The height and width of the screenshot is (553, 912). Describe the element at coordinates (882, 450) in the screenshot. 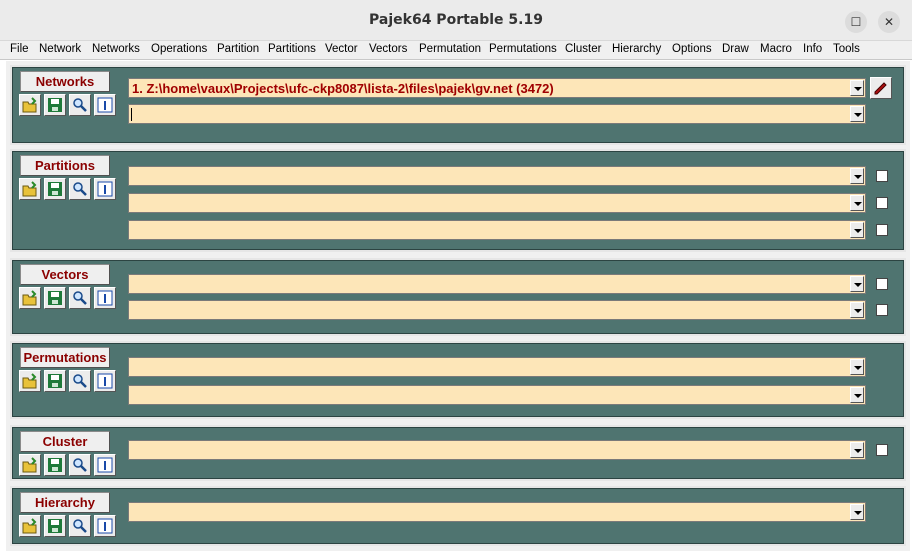

I see `cluster-checkbox` at that location.